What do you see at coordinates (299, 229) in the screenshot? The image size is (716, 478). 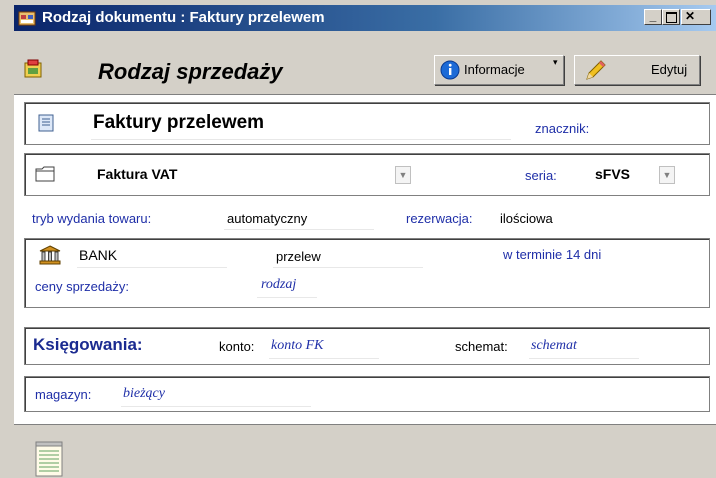 I see `issue-mode-underline` at bounding box center [299, 229].